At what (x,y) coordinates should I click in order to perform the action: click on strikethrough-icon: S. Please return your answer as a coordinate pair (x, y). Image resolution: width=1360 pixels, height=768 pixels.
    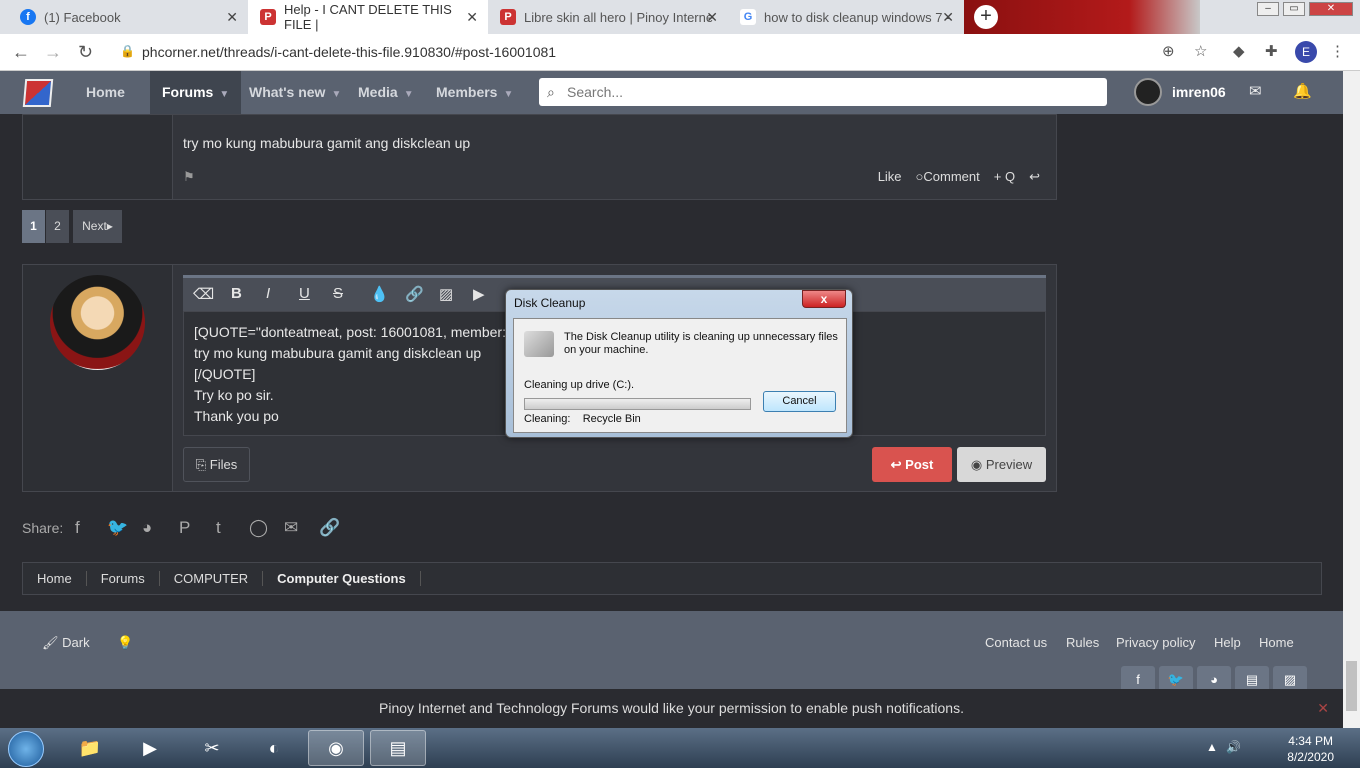
    Looking at the image, I should click on (338, 293).